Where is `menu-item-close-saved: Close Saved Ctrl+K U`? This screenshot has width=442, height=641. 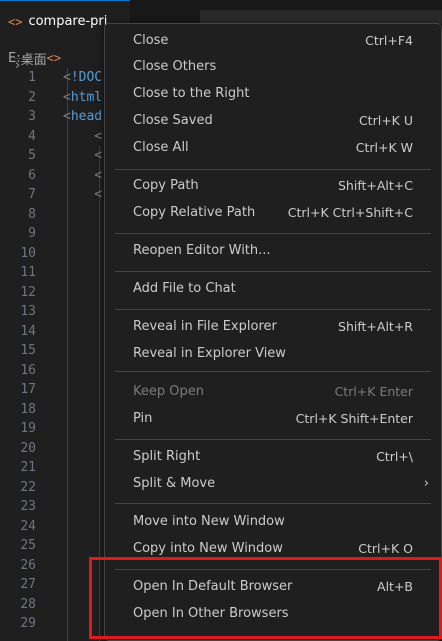 menu-item-close-saved: Close Saved Ctrl+K U is located at coordinates (273, 121).